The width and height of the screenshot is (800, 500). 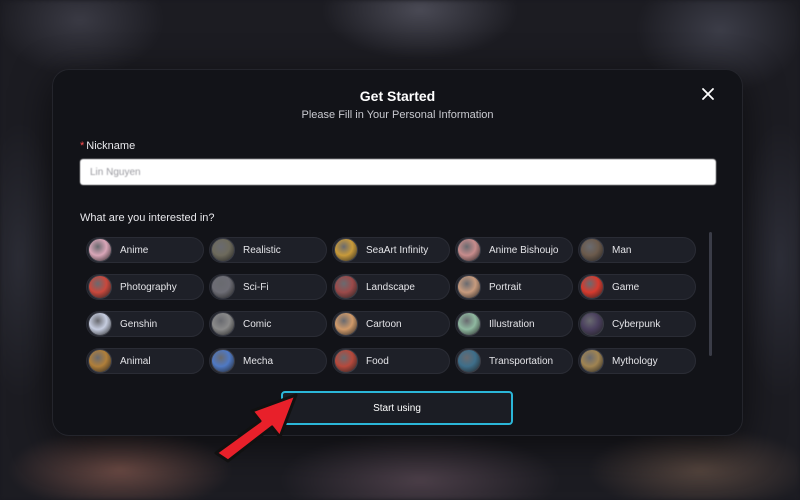 I want to click on nickname-input, so click(x=398, y=172).